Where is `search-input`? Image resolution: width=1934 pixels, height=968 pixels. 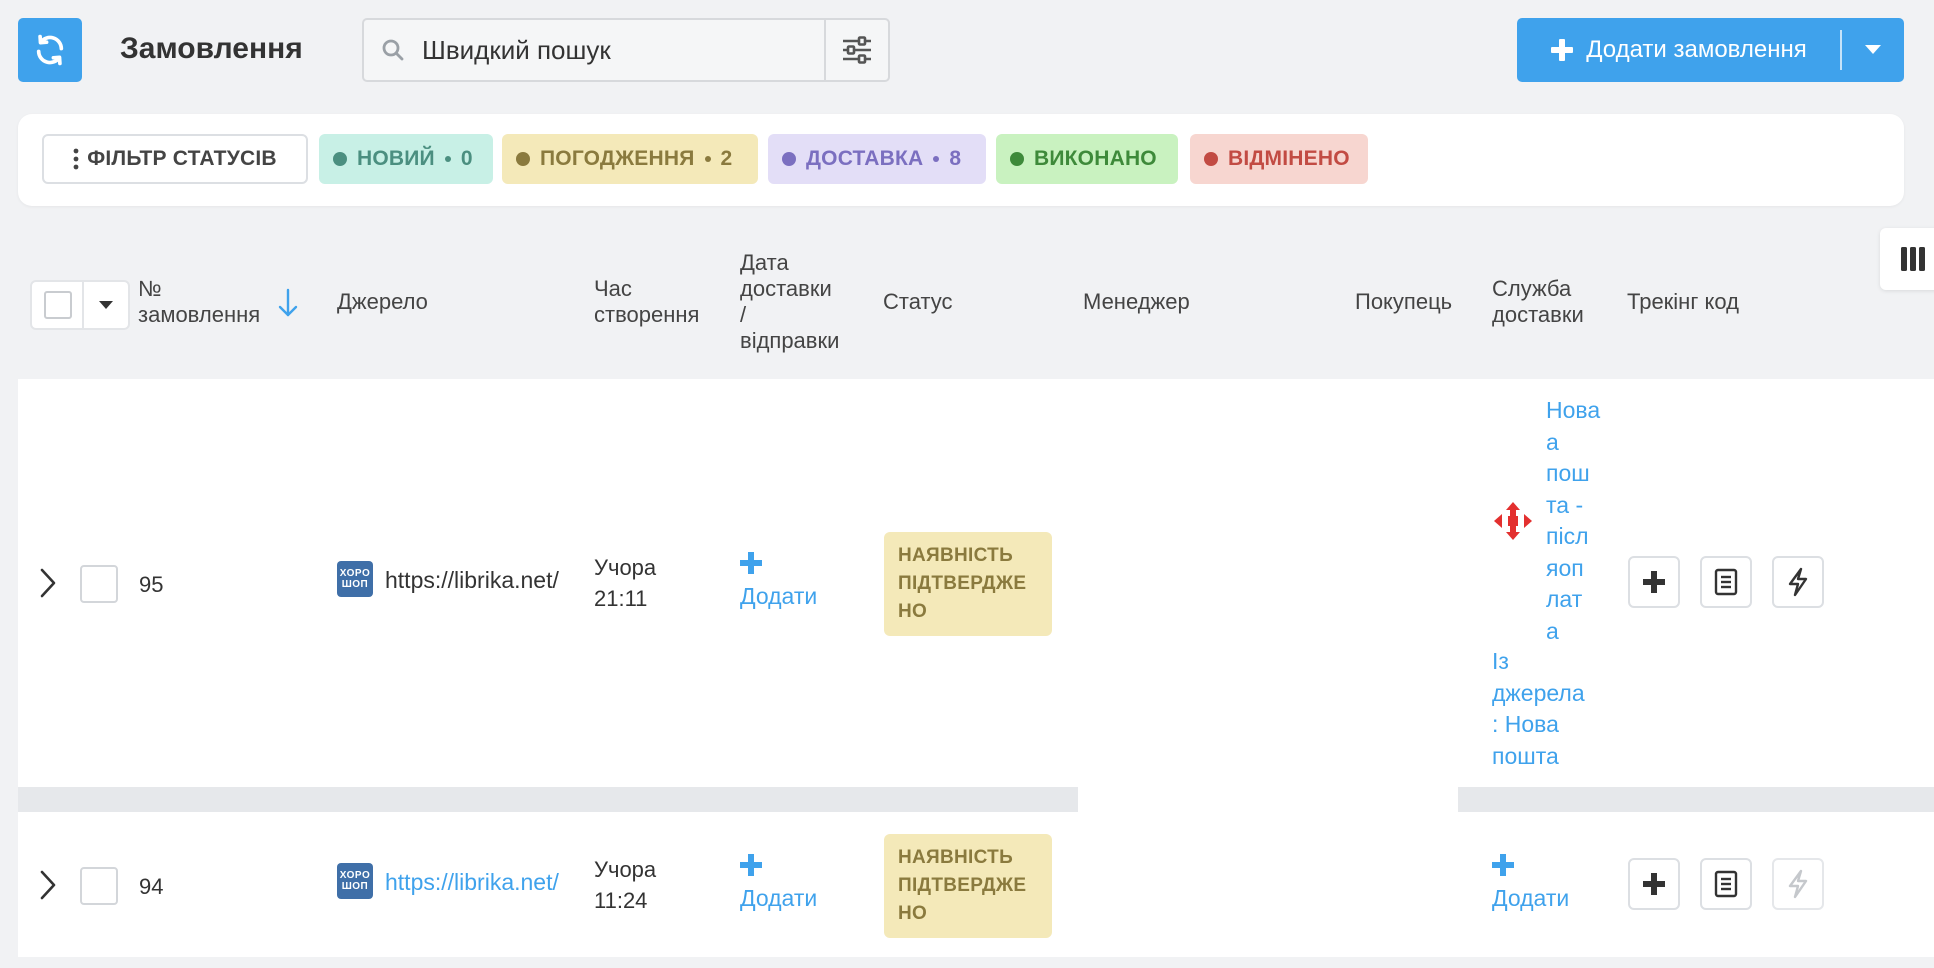
search-input is located at coordinates (623, 50).